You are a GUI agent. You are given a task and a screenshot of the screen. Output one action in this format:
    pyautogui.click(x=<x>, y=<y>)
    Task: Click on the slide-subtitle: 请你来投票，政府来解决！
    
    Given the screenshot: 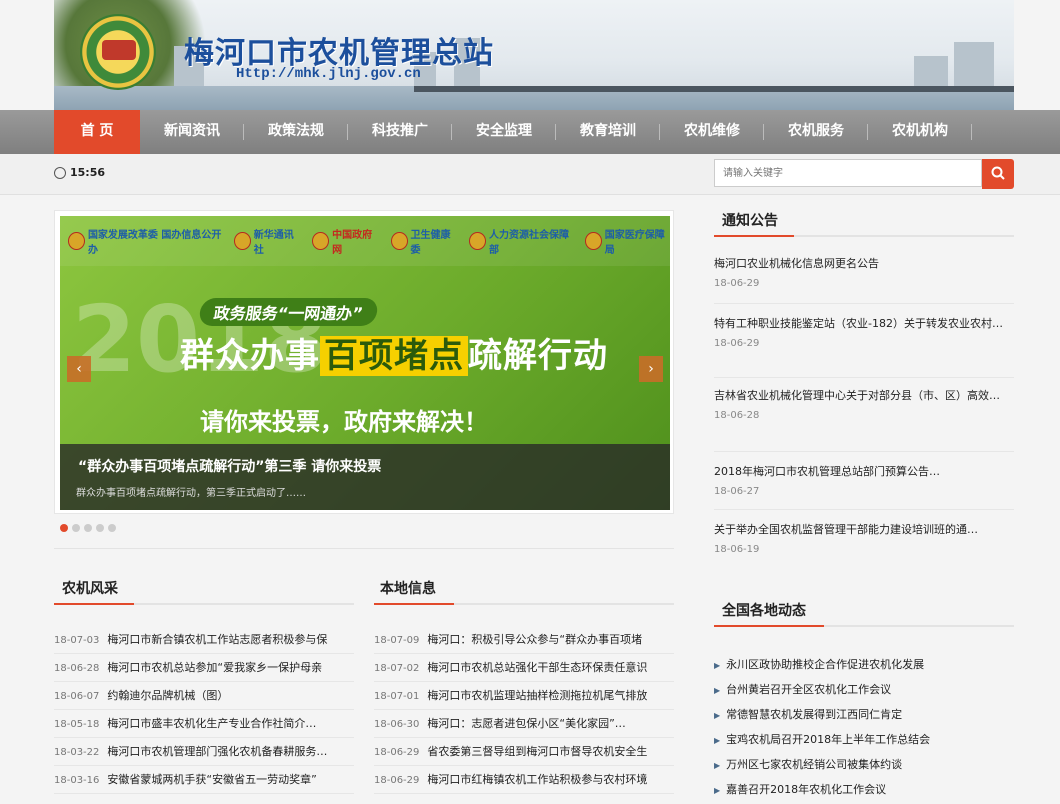 What is the action you would take?
    pyautogui.click(x=344, y=422)
    